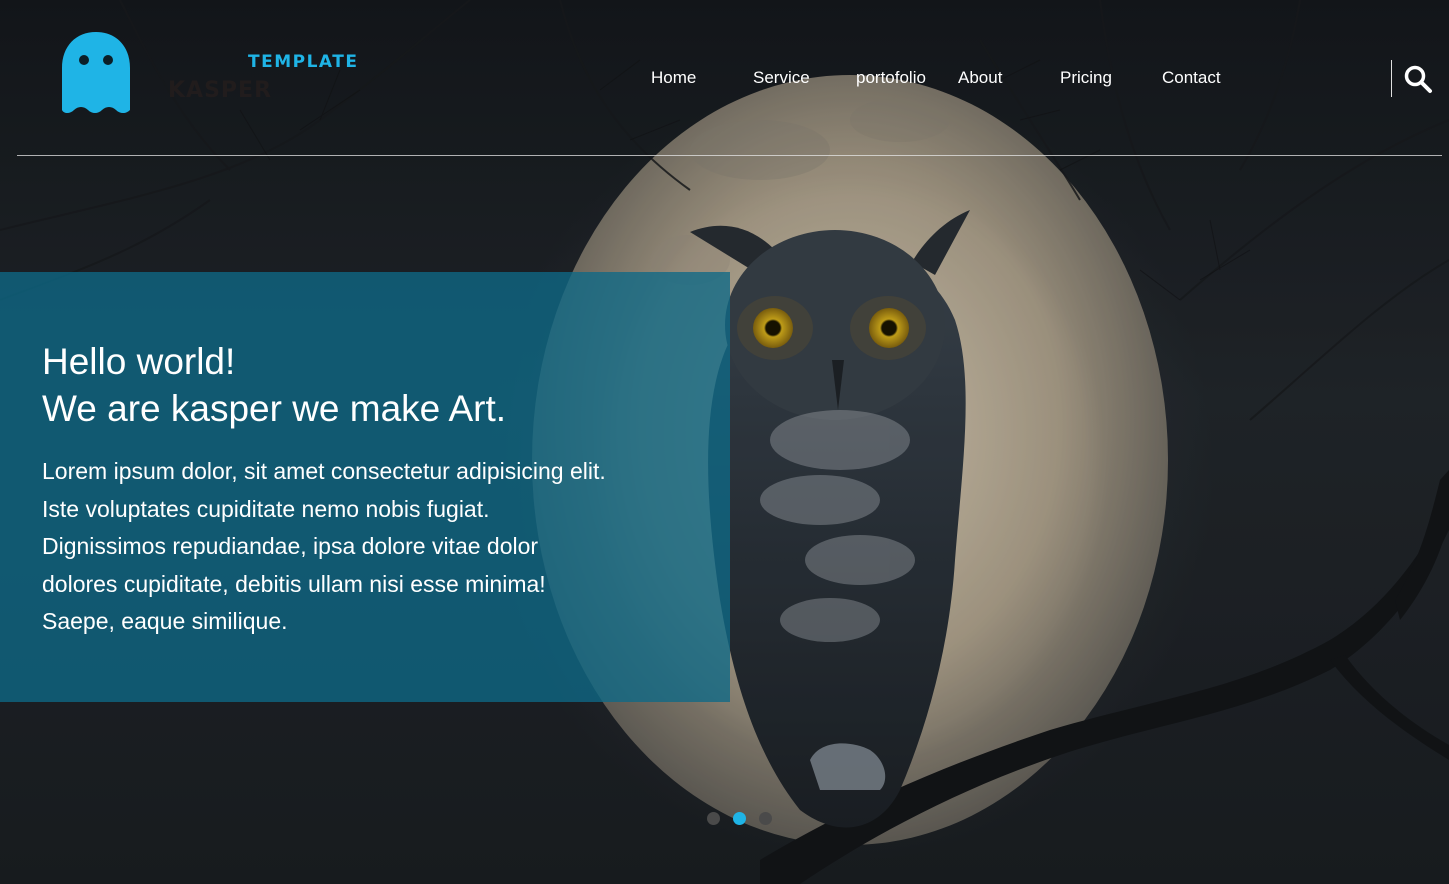 This screenshot has height=884, width=1449. I want to click on hero-headline-line2: We are kasper we make Art., so click(274, 408).